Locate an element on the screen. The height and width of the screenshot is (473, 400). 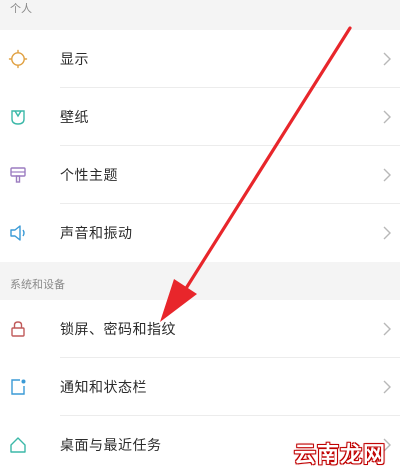
settings-item-wallpaper: 壁纸 is located at coordinates (200, 117).